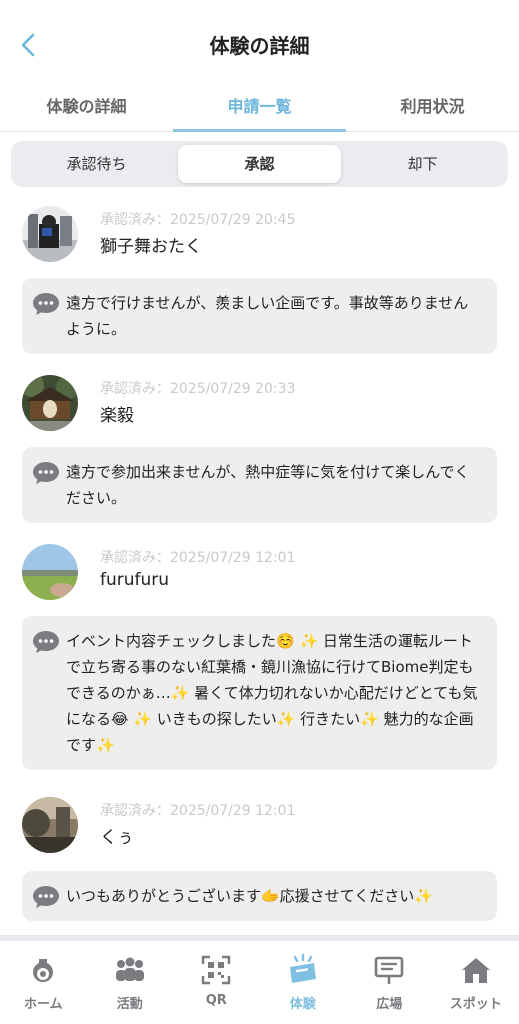 The image size is (519, 1024). Describe the element at coordinates (216, 1000) in the screenshot. I see `nav-label: QR` at that location.